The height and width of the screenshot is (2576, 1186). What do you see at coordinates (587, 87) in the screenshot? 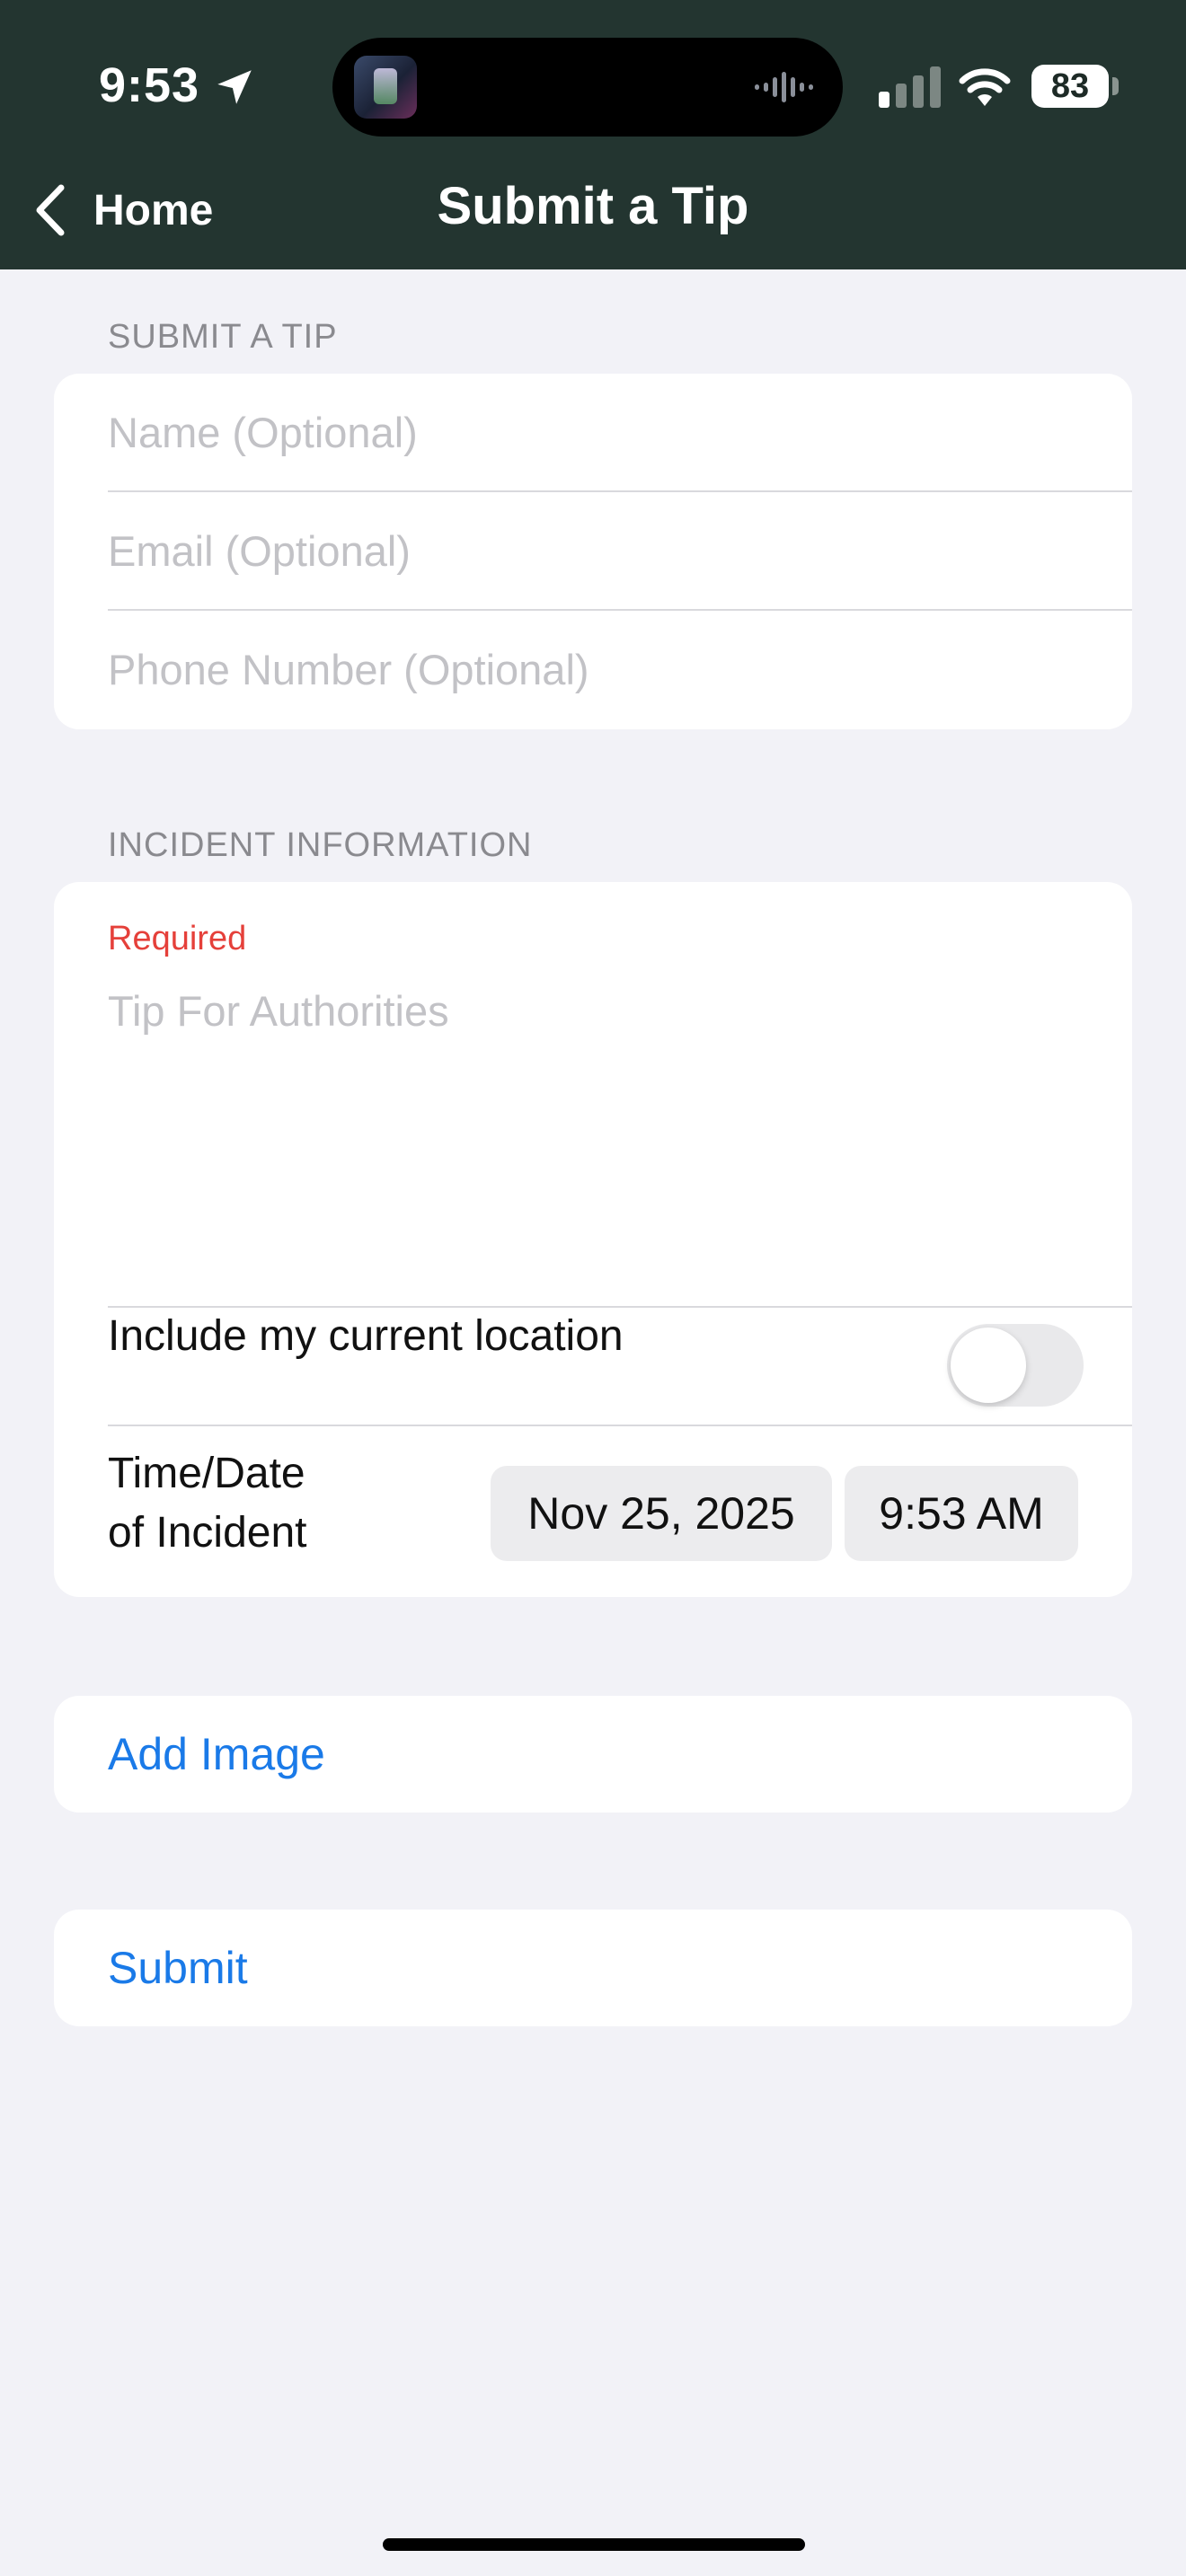
I see `dynamic-island` at bounding box center [587, 87].